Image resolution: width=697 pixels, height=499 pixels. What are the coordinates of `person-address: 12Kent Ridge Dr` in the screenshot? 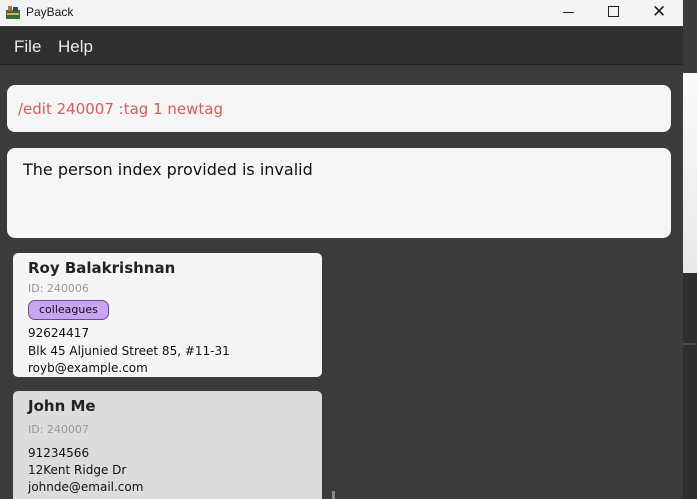 It's located at (77, 470).